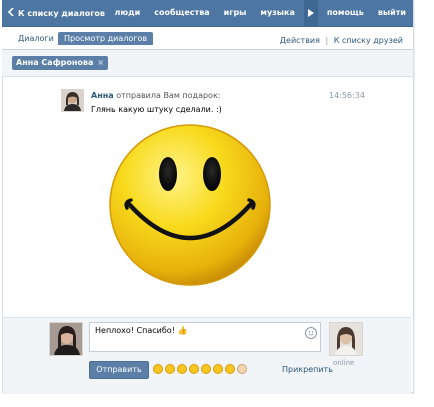 The height and width of the screenshot is (407, 434). Describe the element at coordinates (347, 95) in the screenshot. I see `message-time: 14:56:34` at that location.